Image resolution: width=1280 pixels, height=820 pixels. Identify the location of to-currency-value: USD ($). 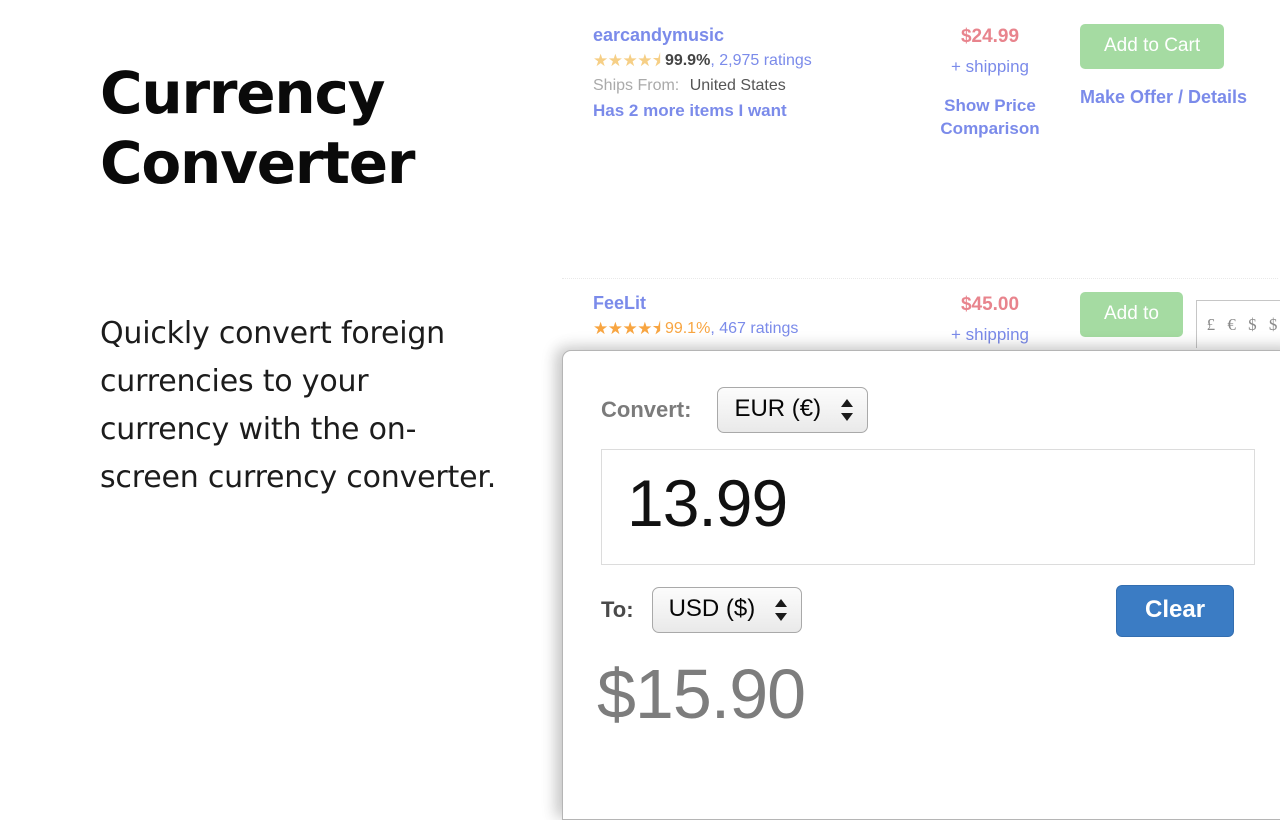
(712, 608).